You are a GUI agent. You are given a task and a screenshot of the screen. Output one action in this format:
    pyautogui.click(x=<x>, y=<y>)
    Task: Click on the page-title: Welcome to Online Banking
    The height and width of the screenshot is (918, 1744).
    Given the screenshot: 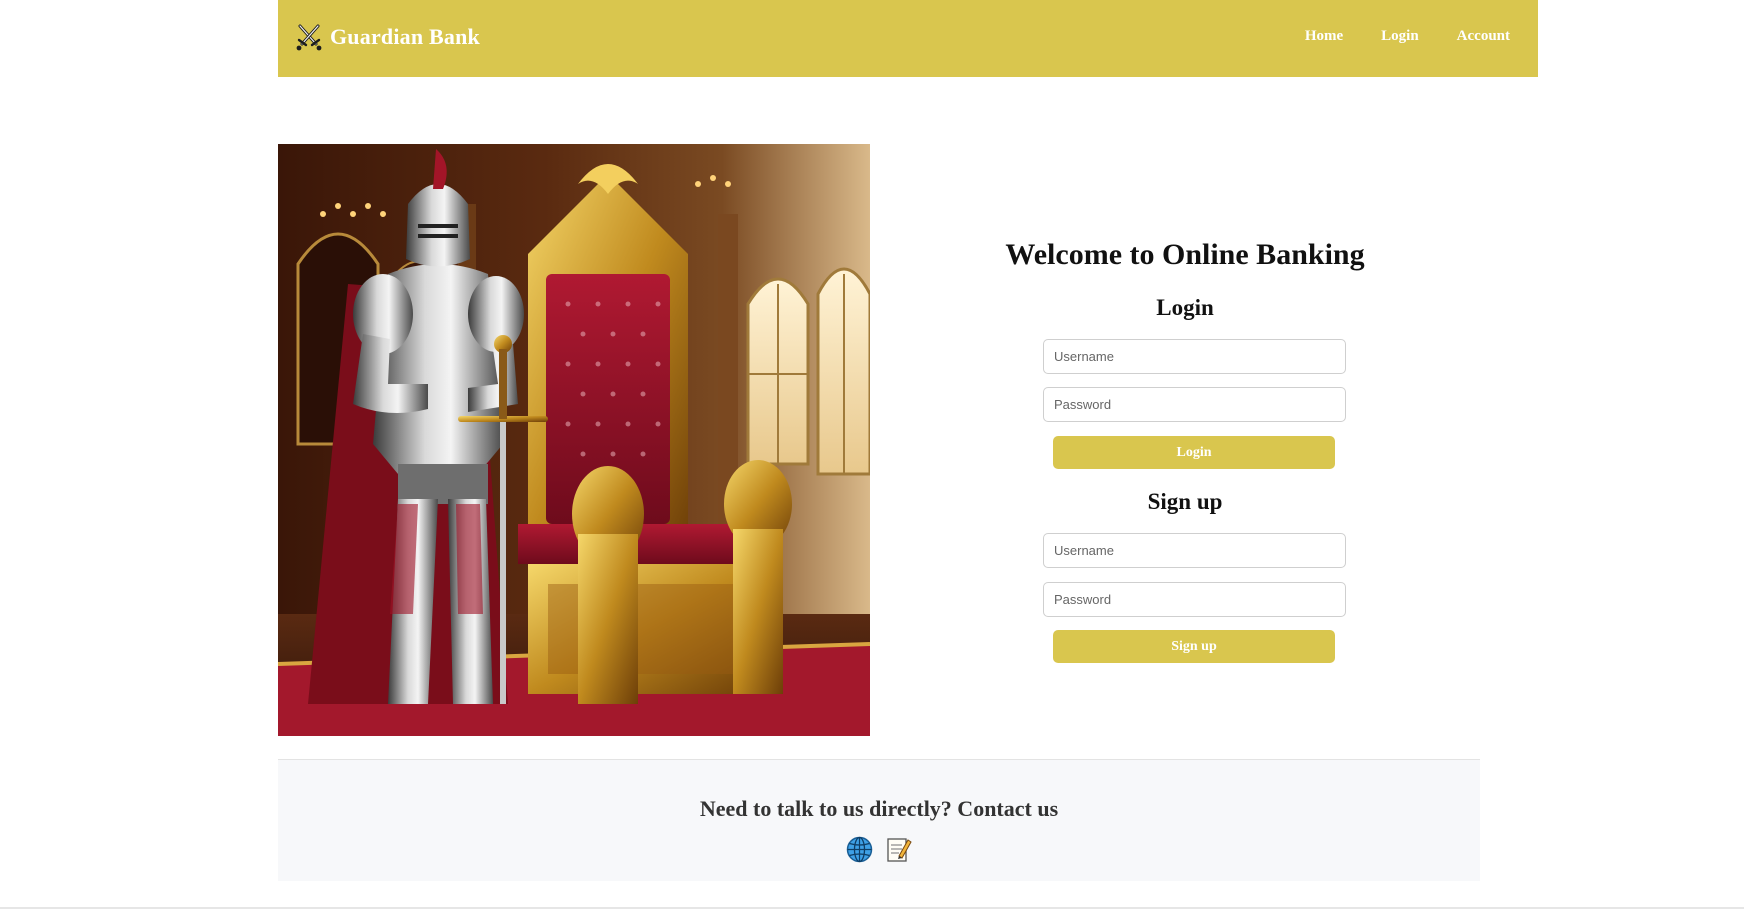 What is the action you would take?
    pyautogui.click(x=1185, y=254)
    